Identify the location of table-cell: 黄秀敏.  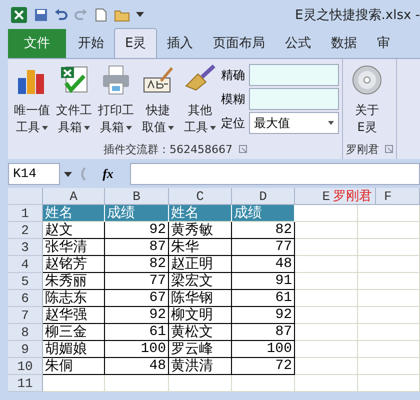
(200, 230).